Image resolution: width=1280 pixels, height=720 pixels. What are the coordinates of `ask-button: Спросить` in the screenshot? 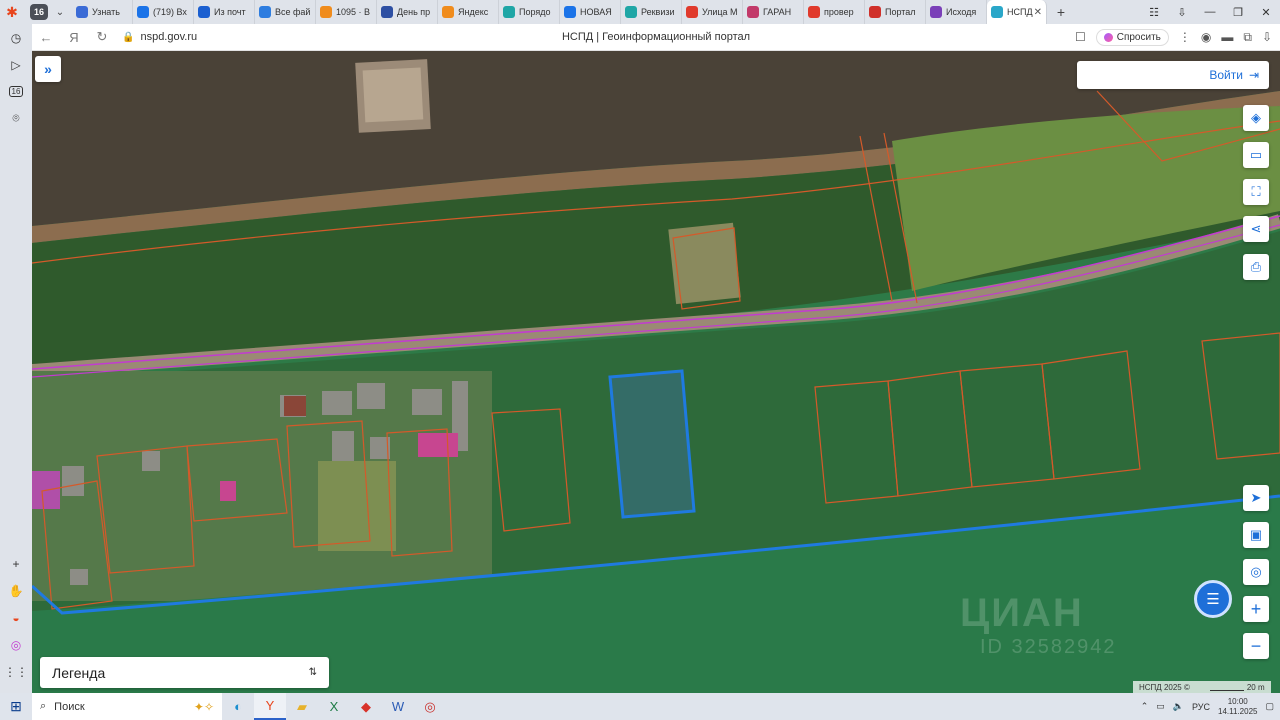 It's located at (1132, 37).